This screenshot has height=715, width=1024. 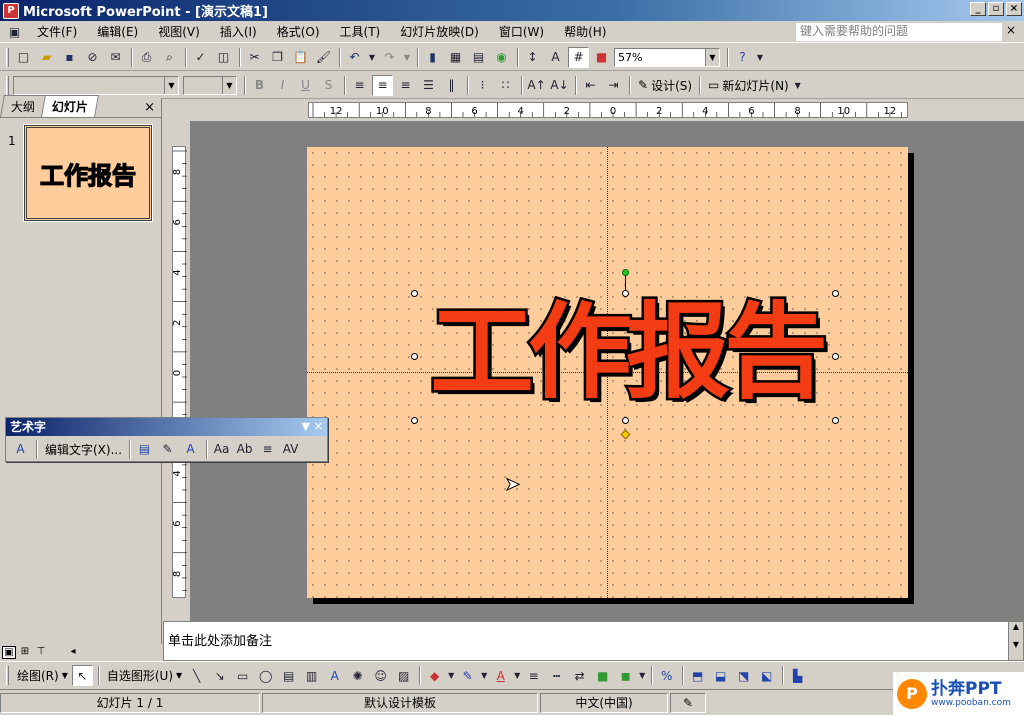 I want to click on zoom-dropdown-icon: ▼, so click(x=712, y=57).